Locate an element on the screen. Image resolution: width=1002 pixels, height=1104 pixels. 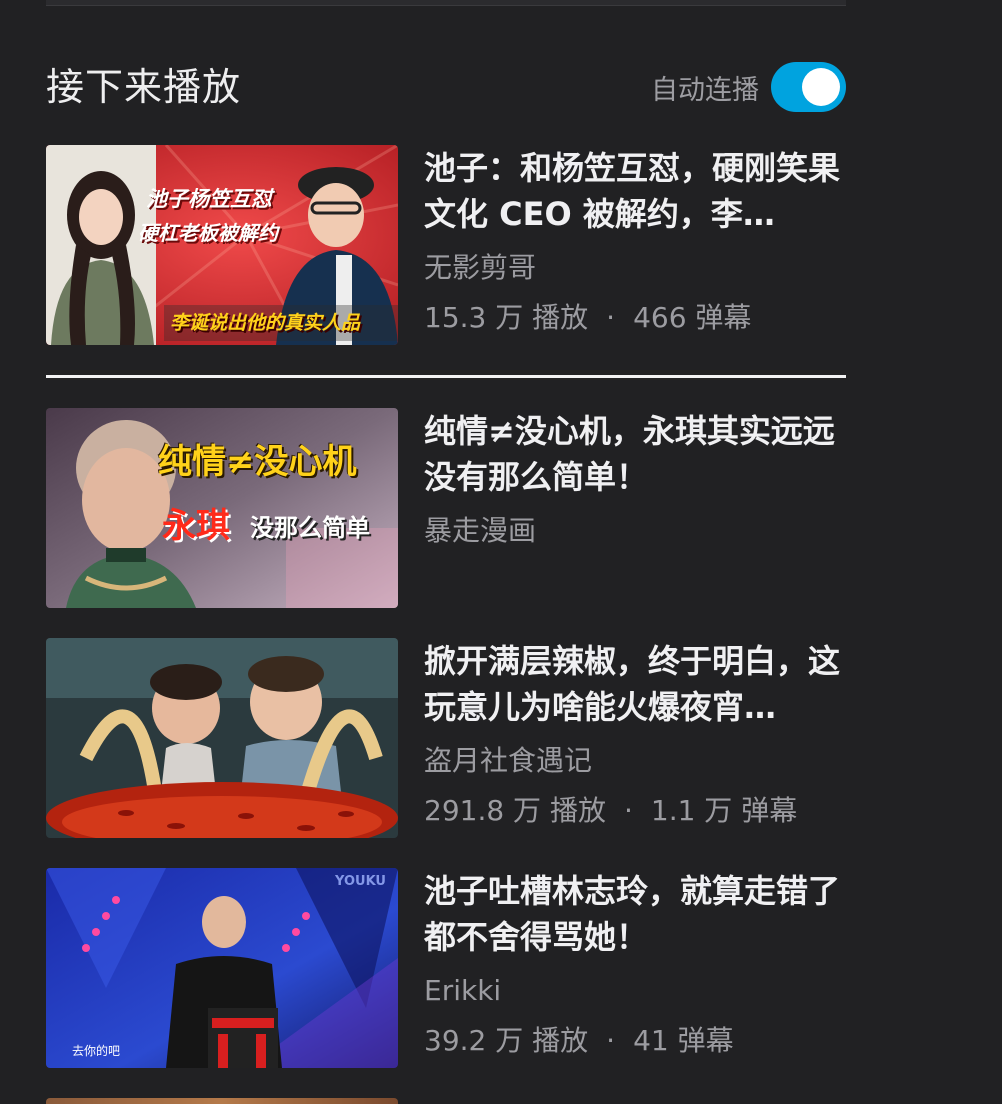
play-count: 291.8 万 播放 is located at coordinates (515, 810).